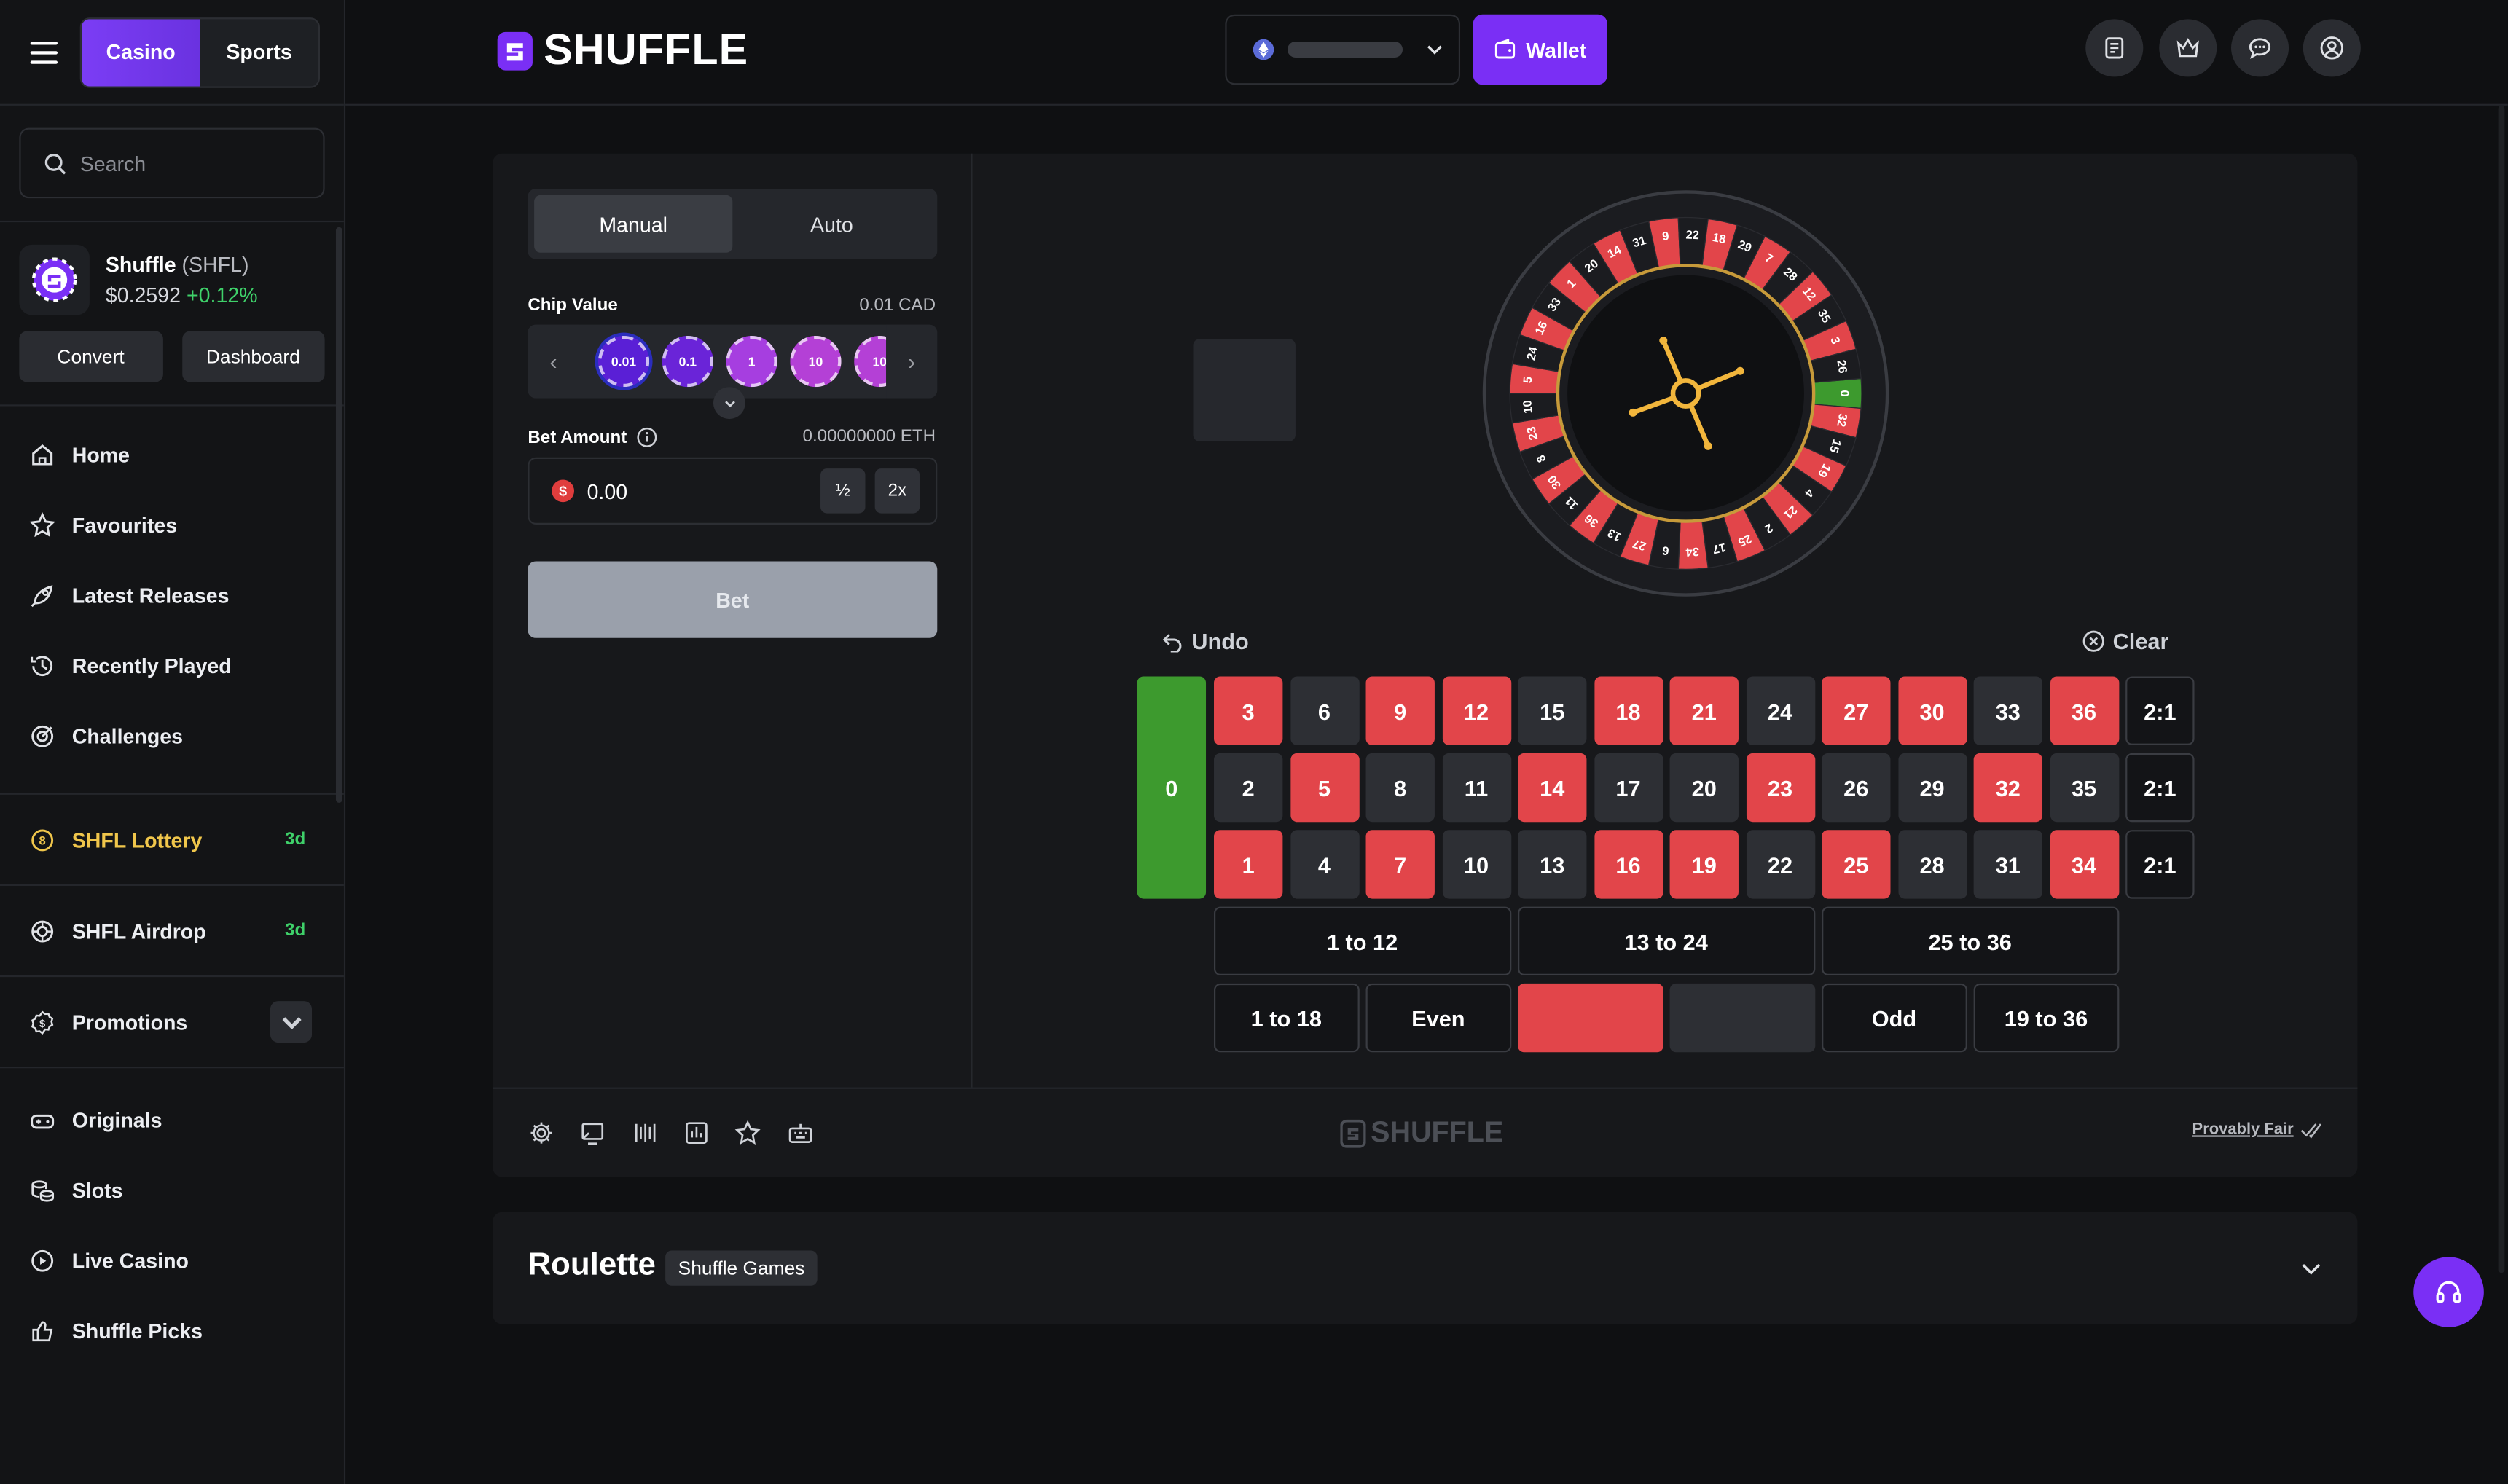 Image resolution: width=2508 pixels, height=1484 pixels. I want to click on stats-icon, so click(696, 1133).